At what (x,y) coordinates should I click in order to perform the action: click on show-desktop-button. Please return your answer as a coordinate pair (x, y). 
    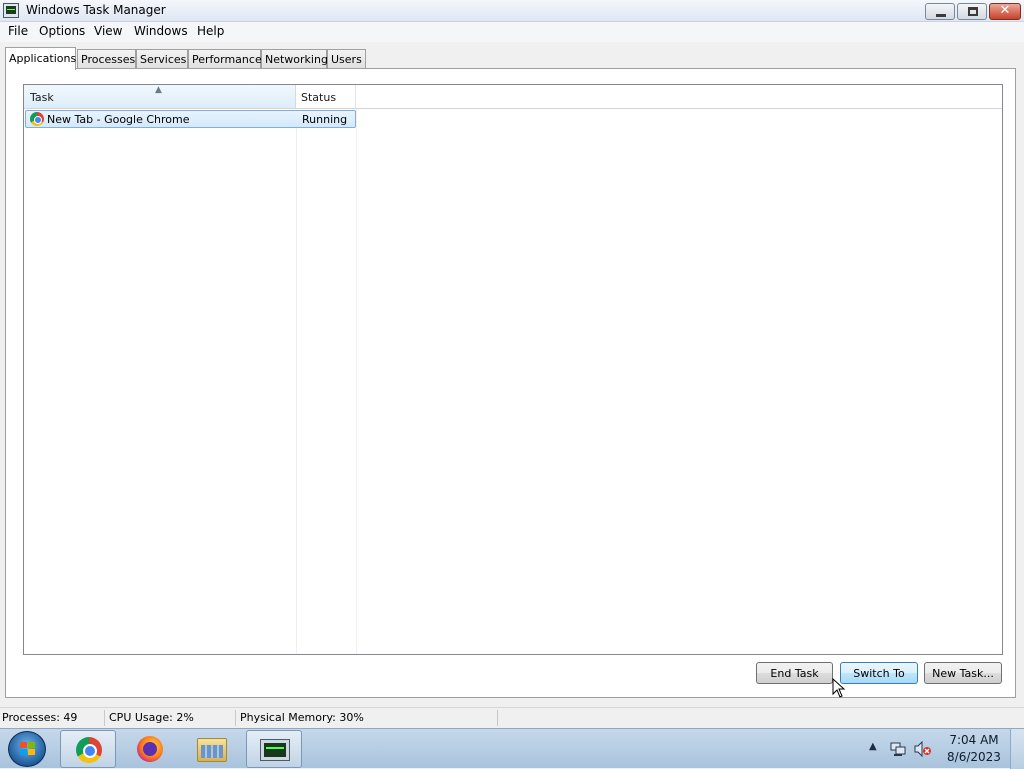
    Looking at the image, I should click on (1017, 749).